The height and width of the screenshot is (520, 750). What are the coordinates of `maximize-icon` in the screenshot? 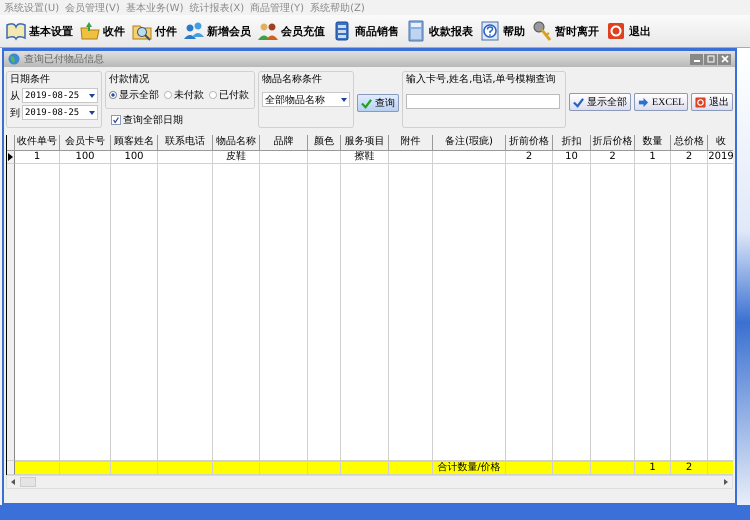 It's located at (711, 59).